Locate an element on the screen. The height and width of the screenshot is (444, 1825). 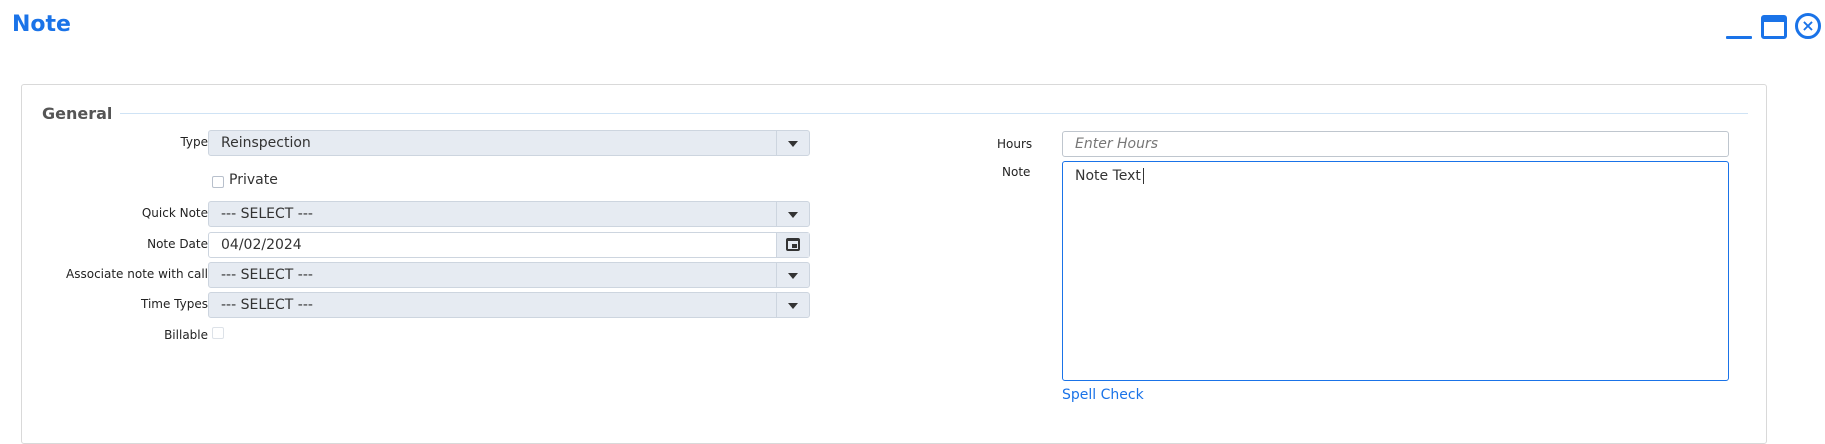
calendar-icon is located at coordinates (792, 245).